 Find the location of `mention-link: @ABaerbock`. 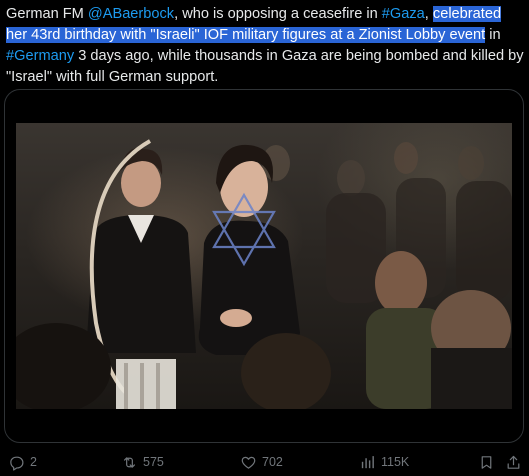

mention-link: @ABaerbock is located at coordinates (131, 14).